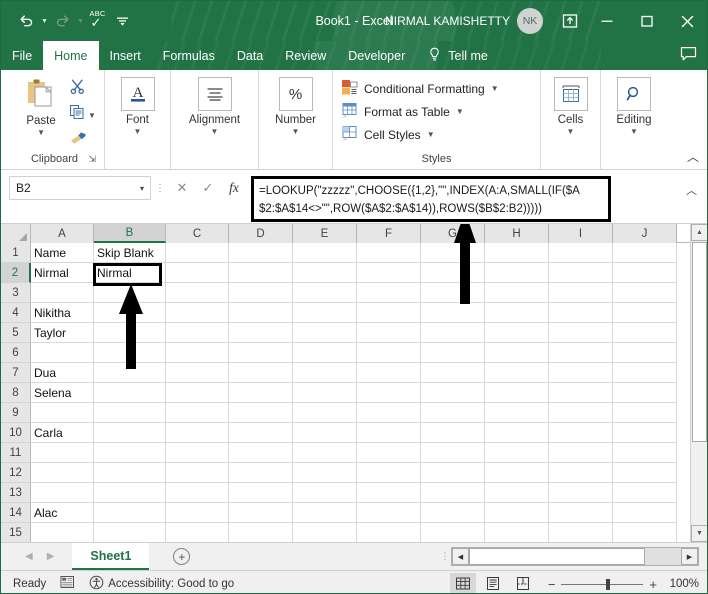  What do you see at coordinates (457, 55) in the screenshot?
I see `tell-me-search: Tell me` at bounding box center [457, 55].